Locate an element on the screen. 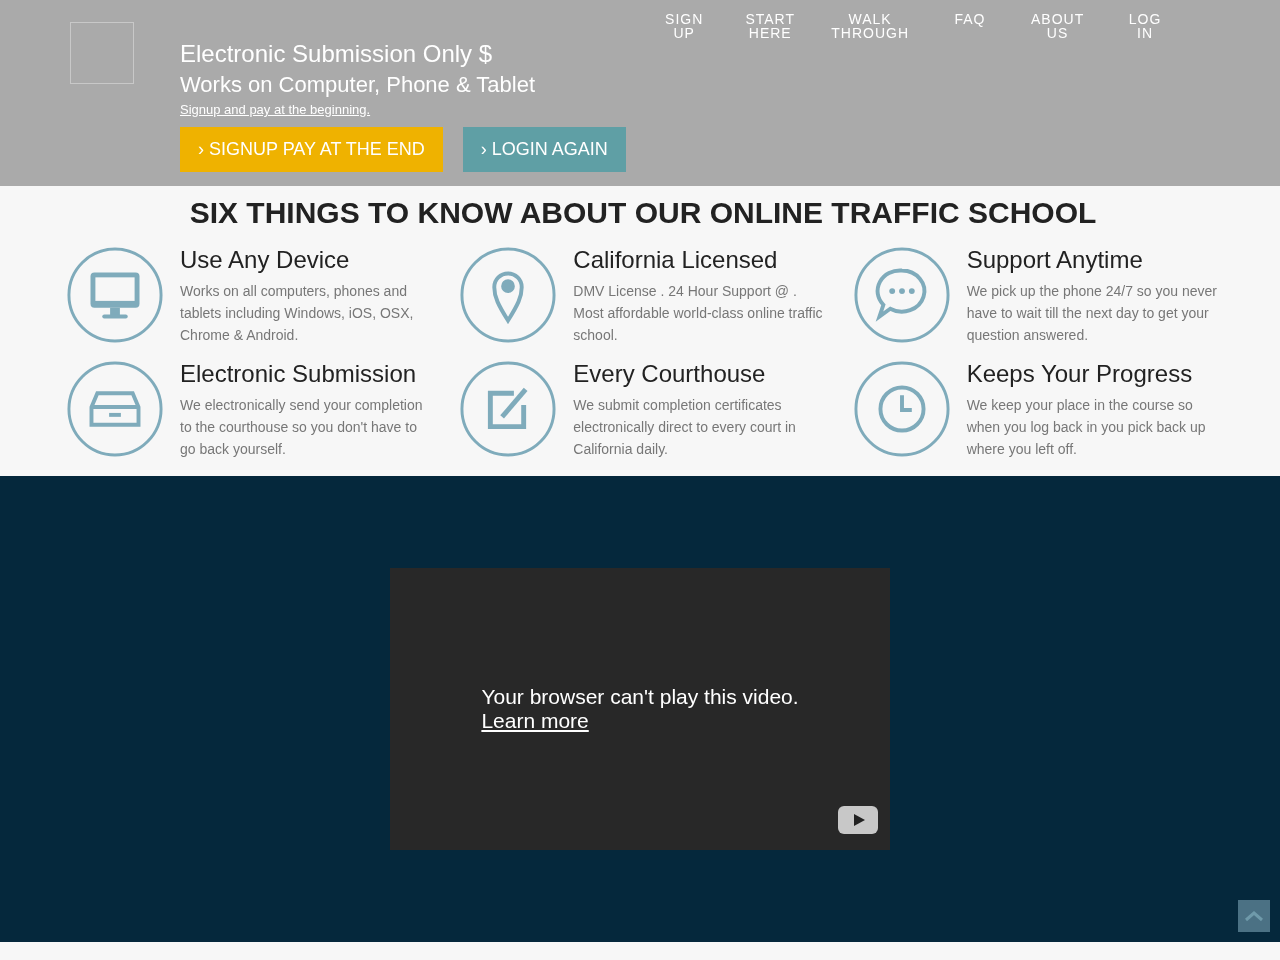 Image resolution: width=1280 pixels, height=960 pixels. play-icon is located at coordinates (858, 820).